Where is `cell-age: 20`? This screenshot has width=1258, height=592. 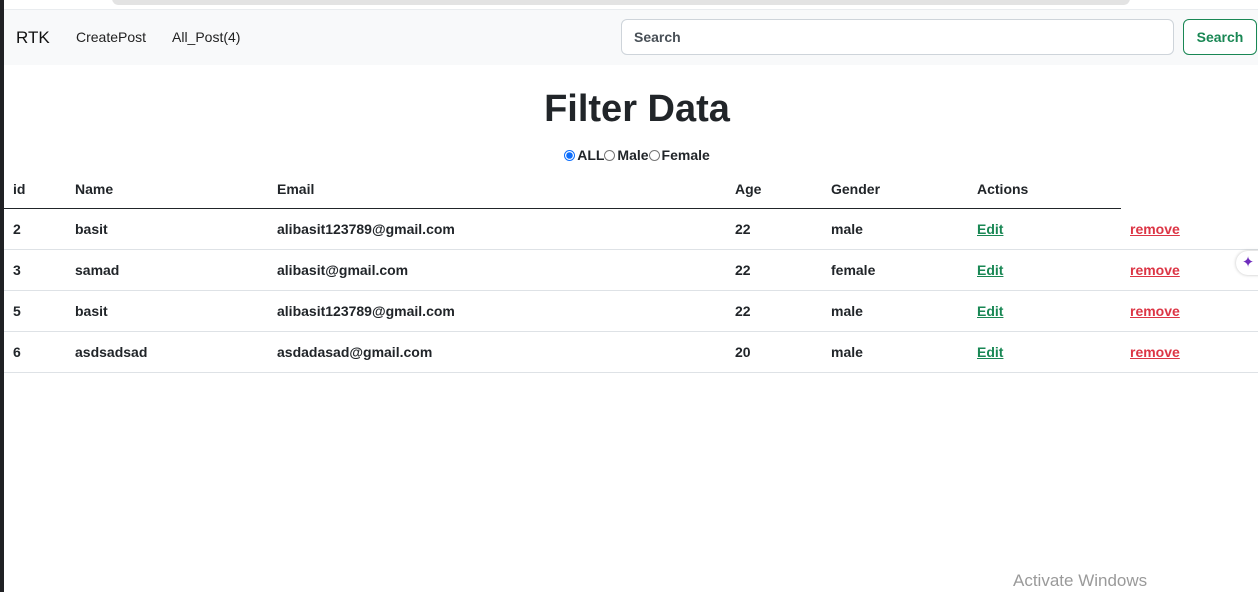
cell-age: 20 is located at coordinates (774, 352).